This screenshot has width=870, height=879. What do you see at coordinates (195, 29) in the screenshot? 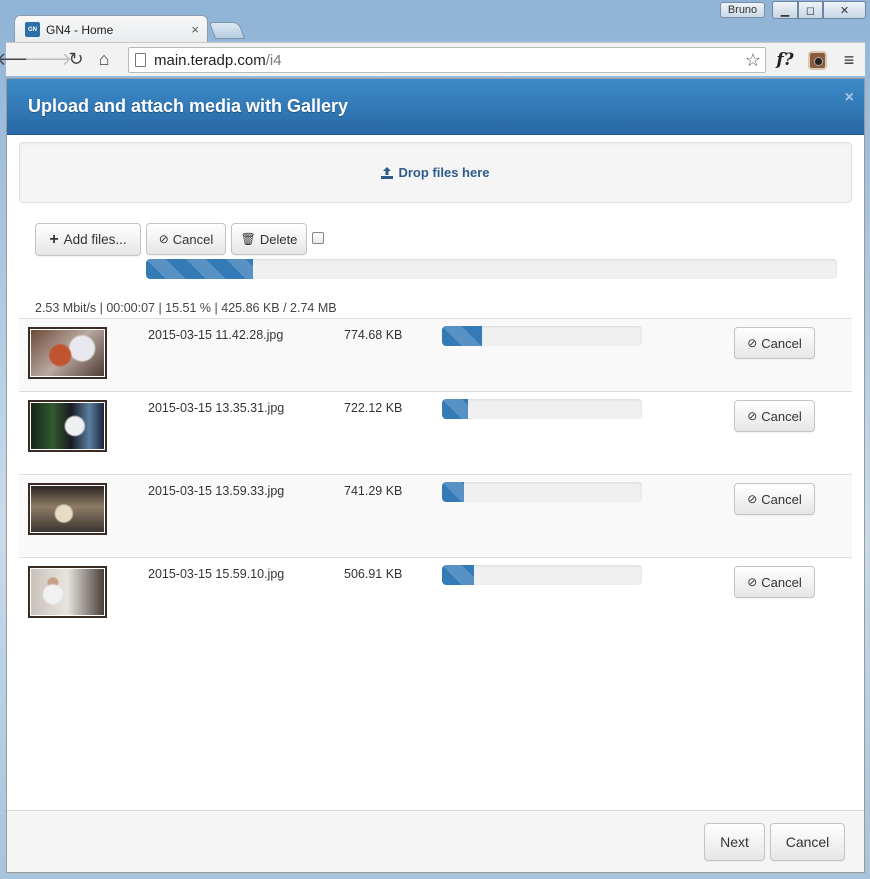
I see `tab-close-icon: ×` at bounding box center [195, 29].